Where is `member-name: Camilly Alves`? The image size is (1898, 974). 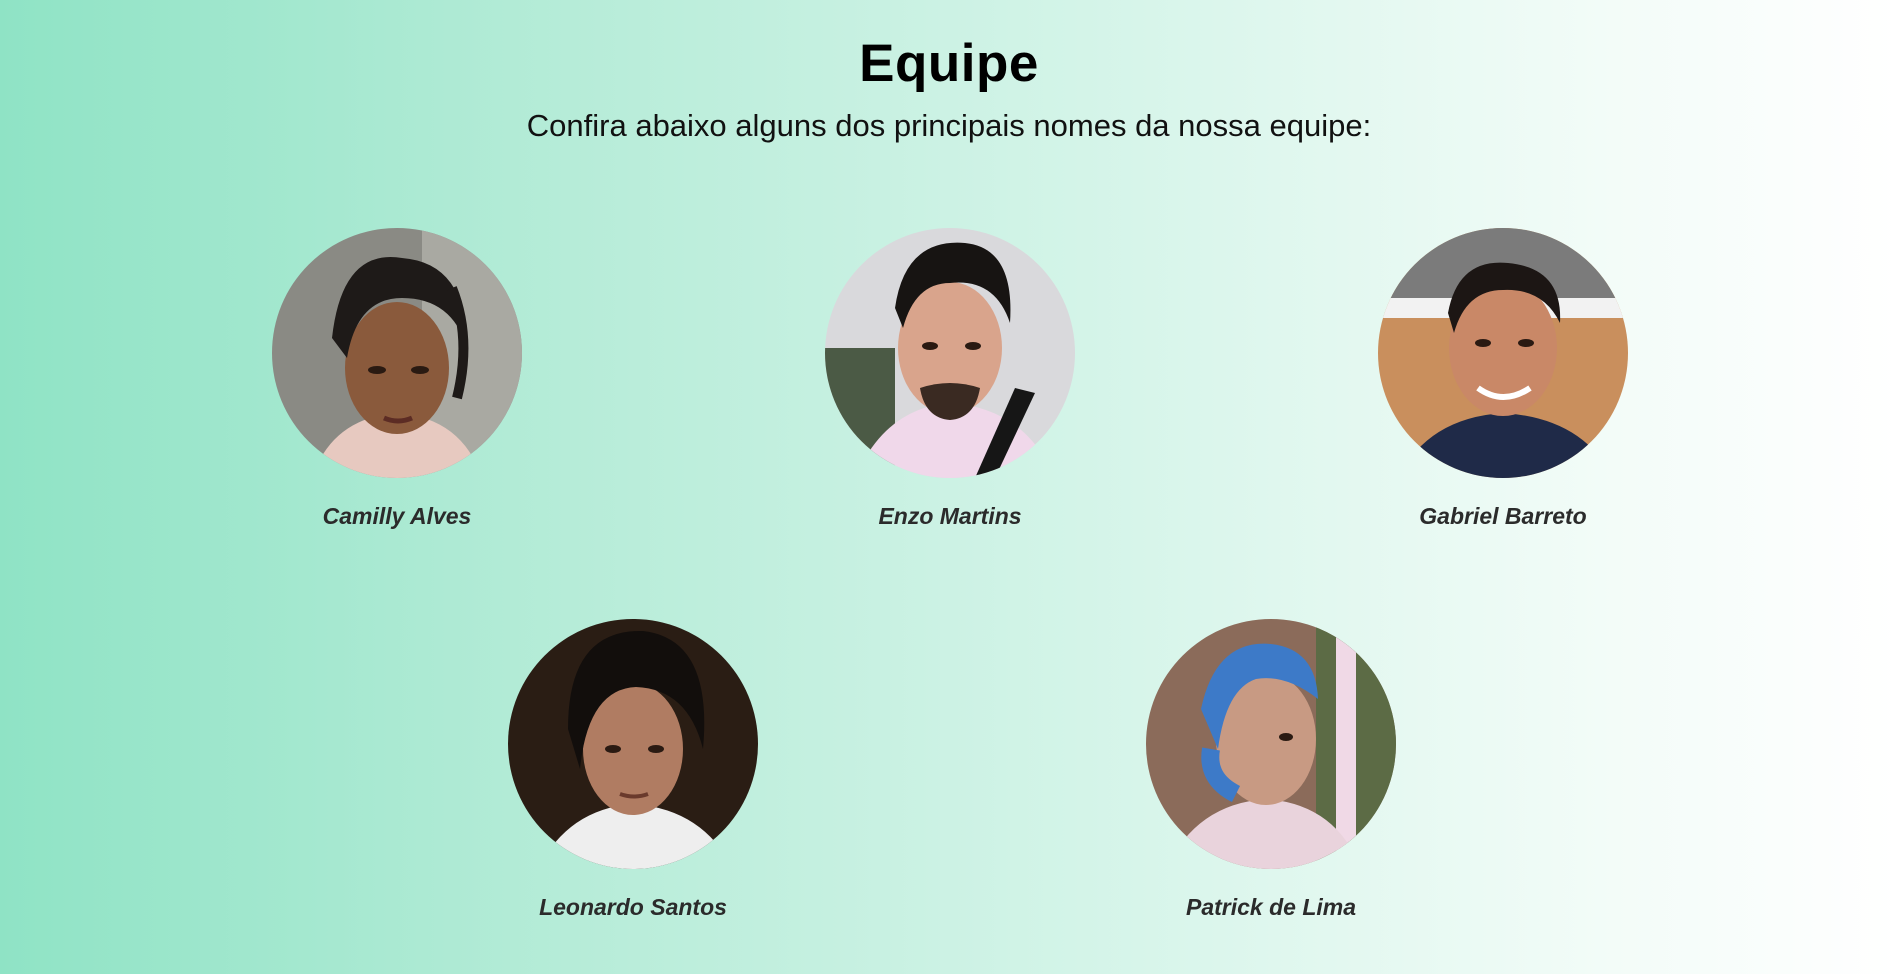 member-name: Camilly Alves is located at coordinates (397, 516).